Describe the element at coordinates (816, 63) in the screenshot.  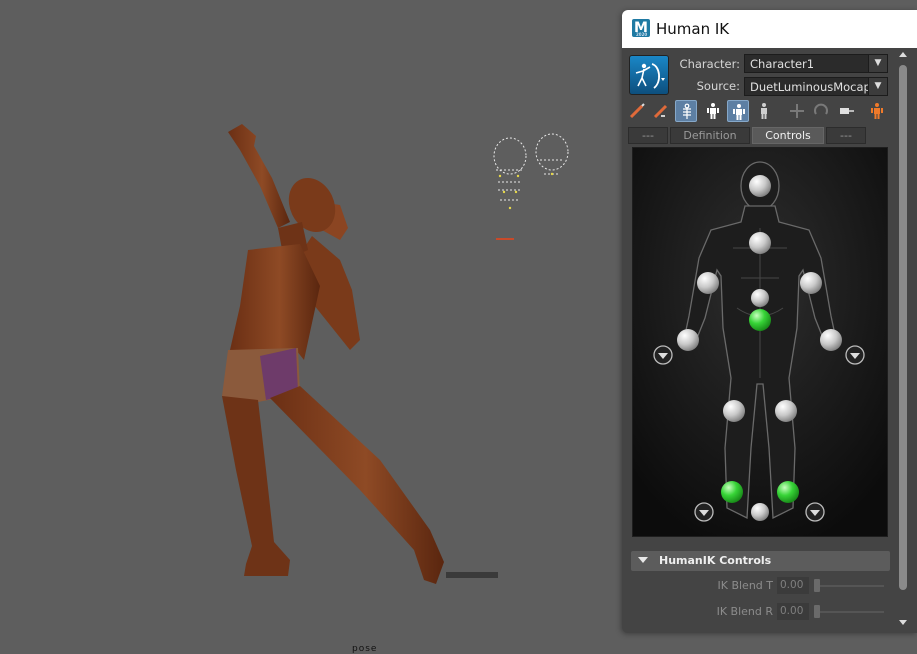
I see `character-dropdown: Character1 ▼` at that location.